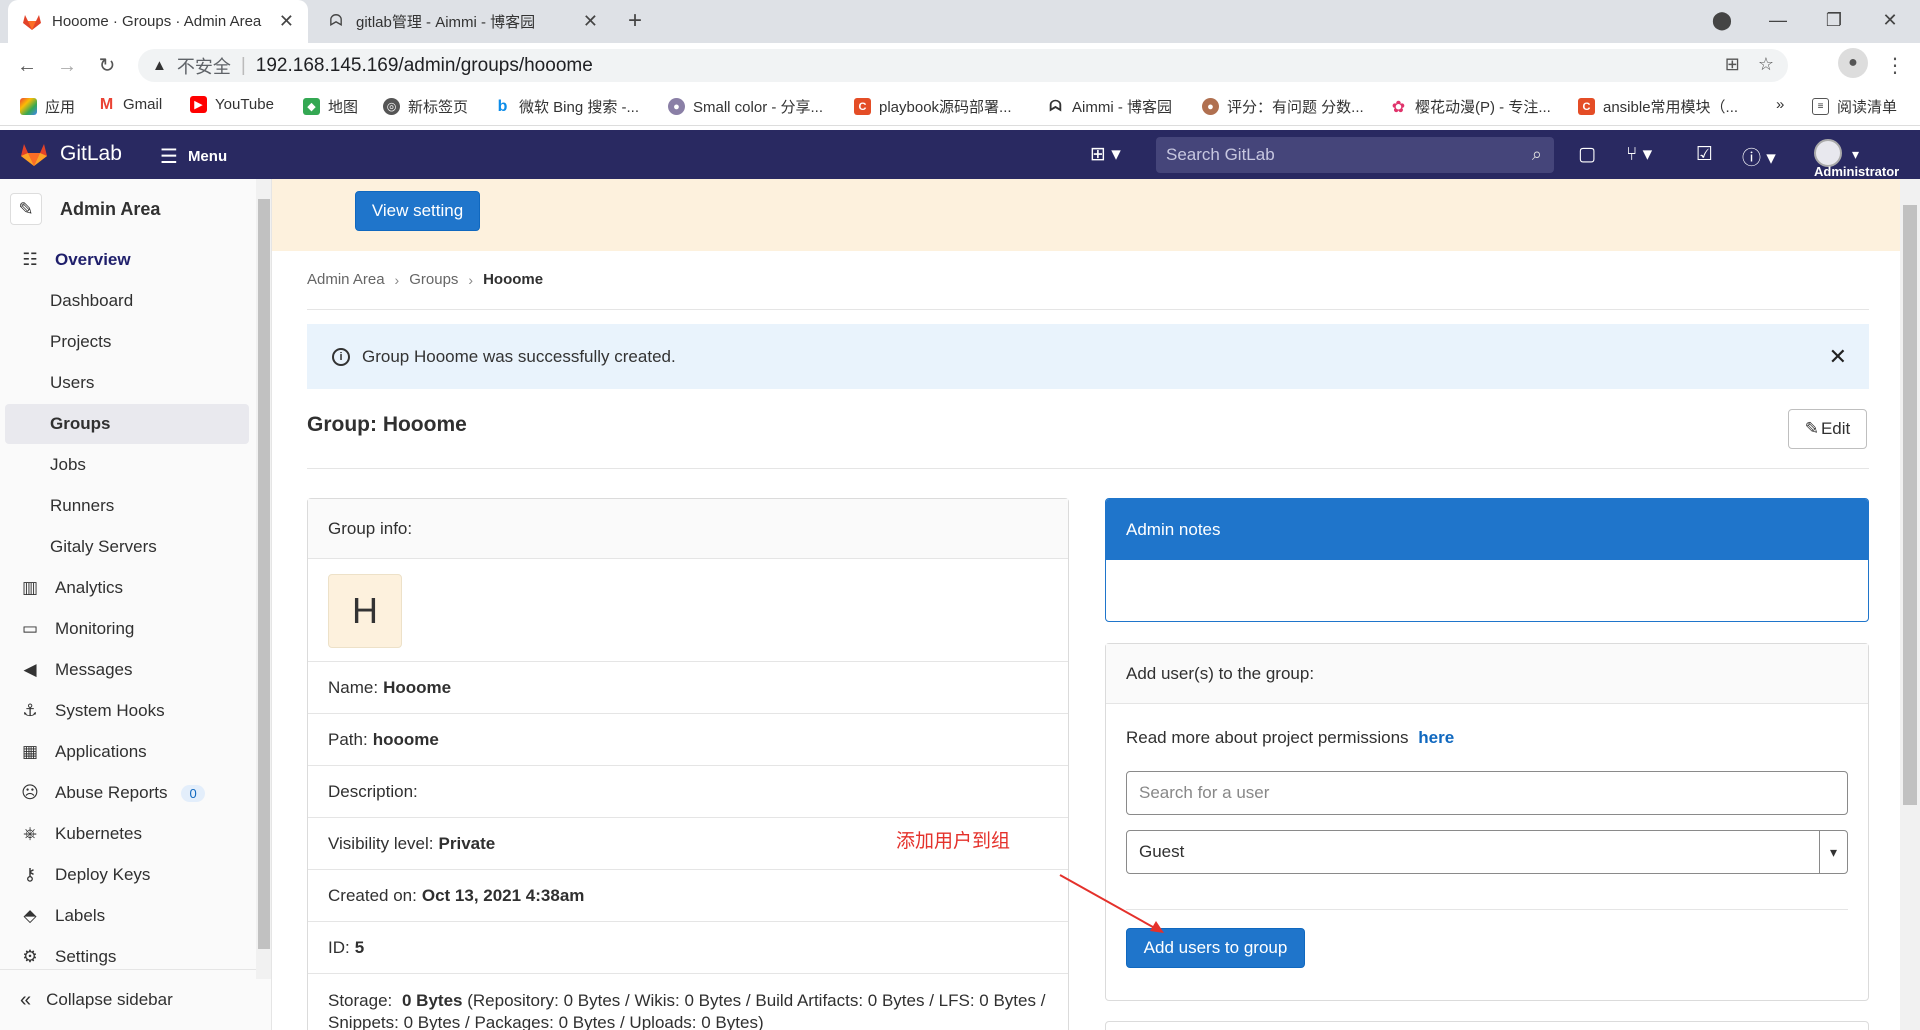 This screenshot has height=1030, width=1920. Describe the element at coordinates (91, 154) in the screenshot. I see `gitlab-brand: GitLab` at that location.